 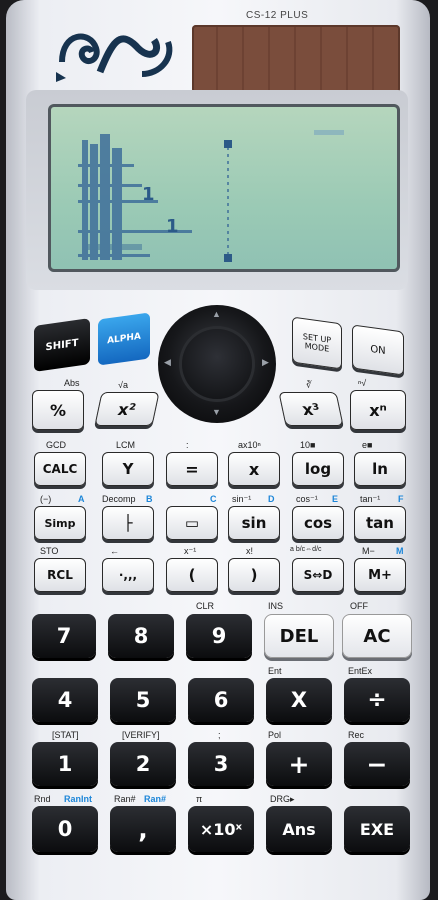 I want to click on log-button: log, so click(x=318, y=469).